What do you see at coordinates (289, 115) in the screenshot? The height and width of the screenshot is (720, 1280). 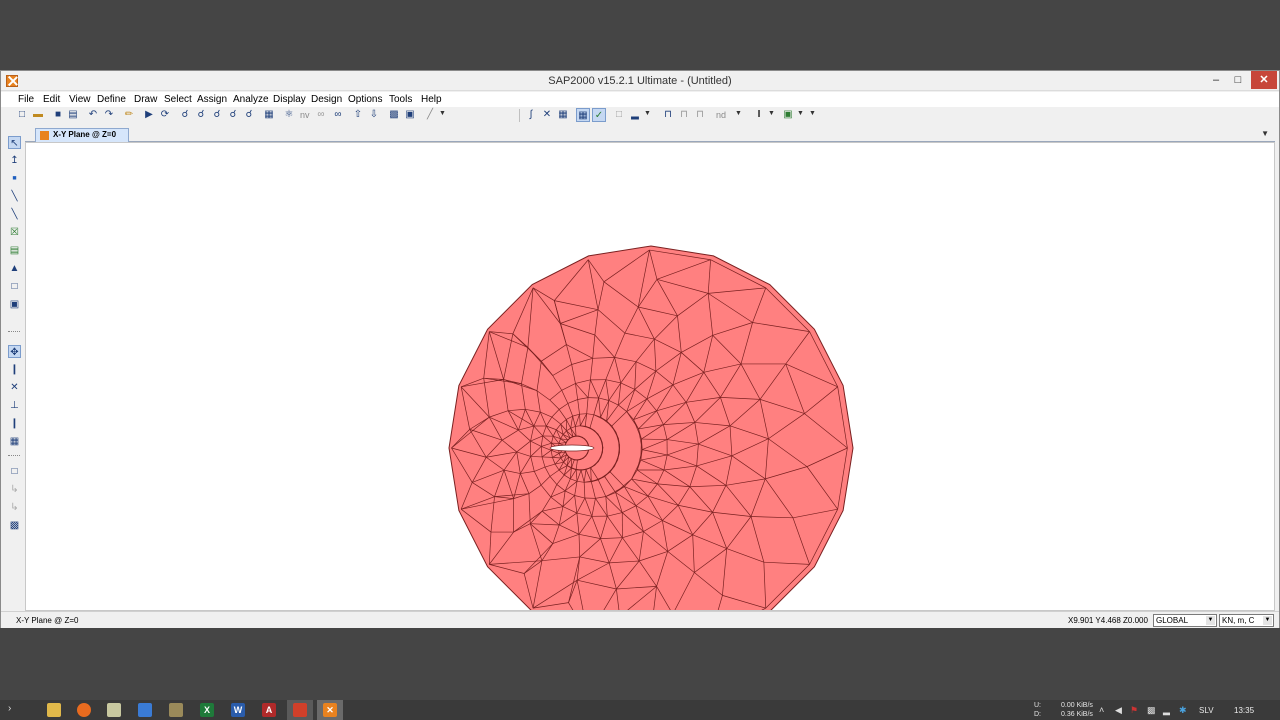 I see `3d-view-icon: ⚛` at bounding box center [289, 115].